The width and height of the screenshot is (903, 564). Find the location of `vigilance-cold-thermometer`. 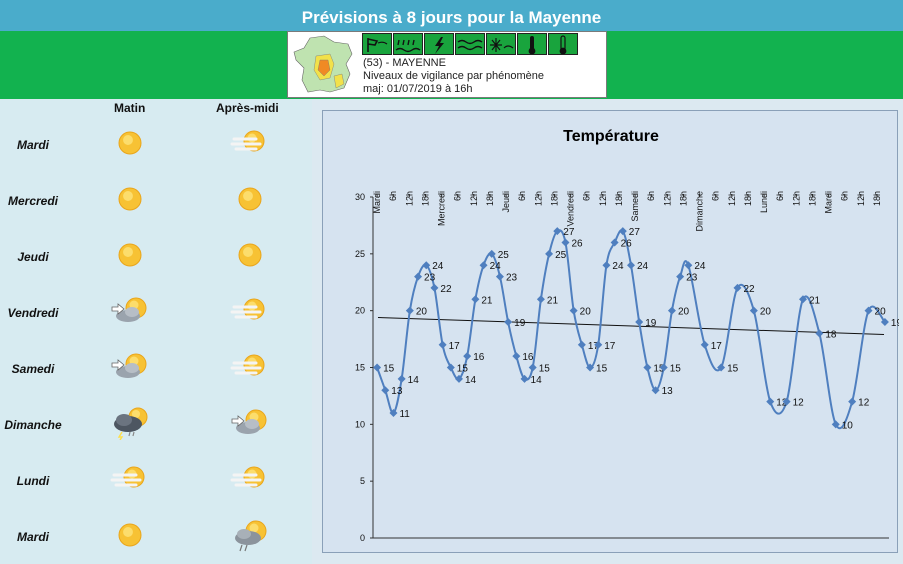

vigilance-cold-thermometer is located at coordinates (563, 44).